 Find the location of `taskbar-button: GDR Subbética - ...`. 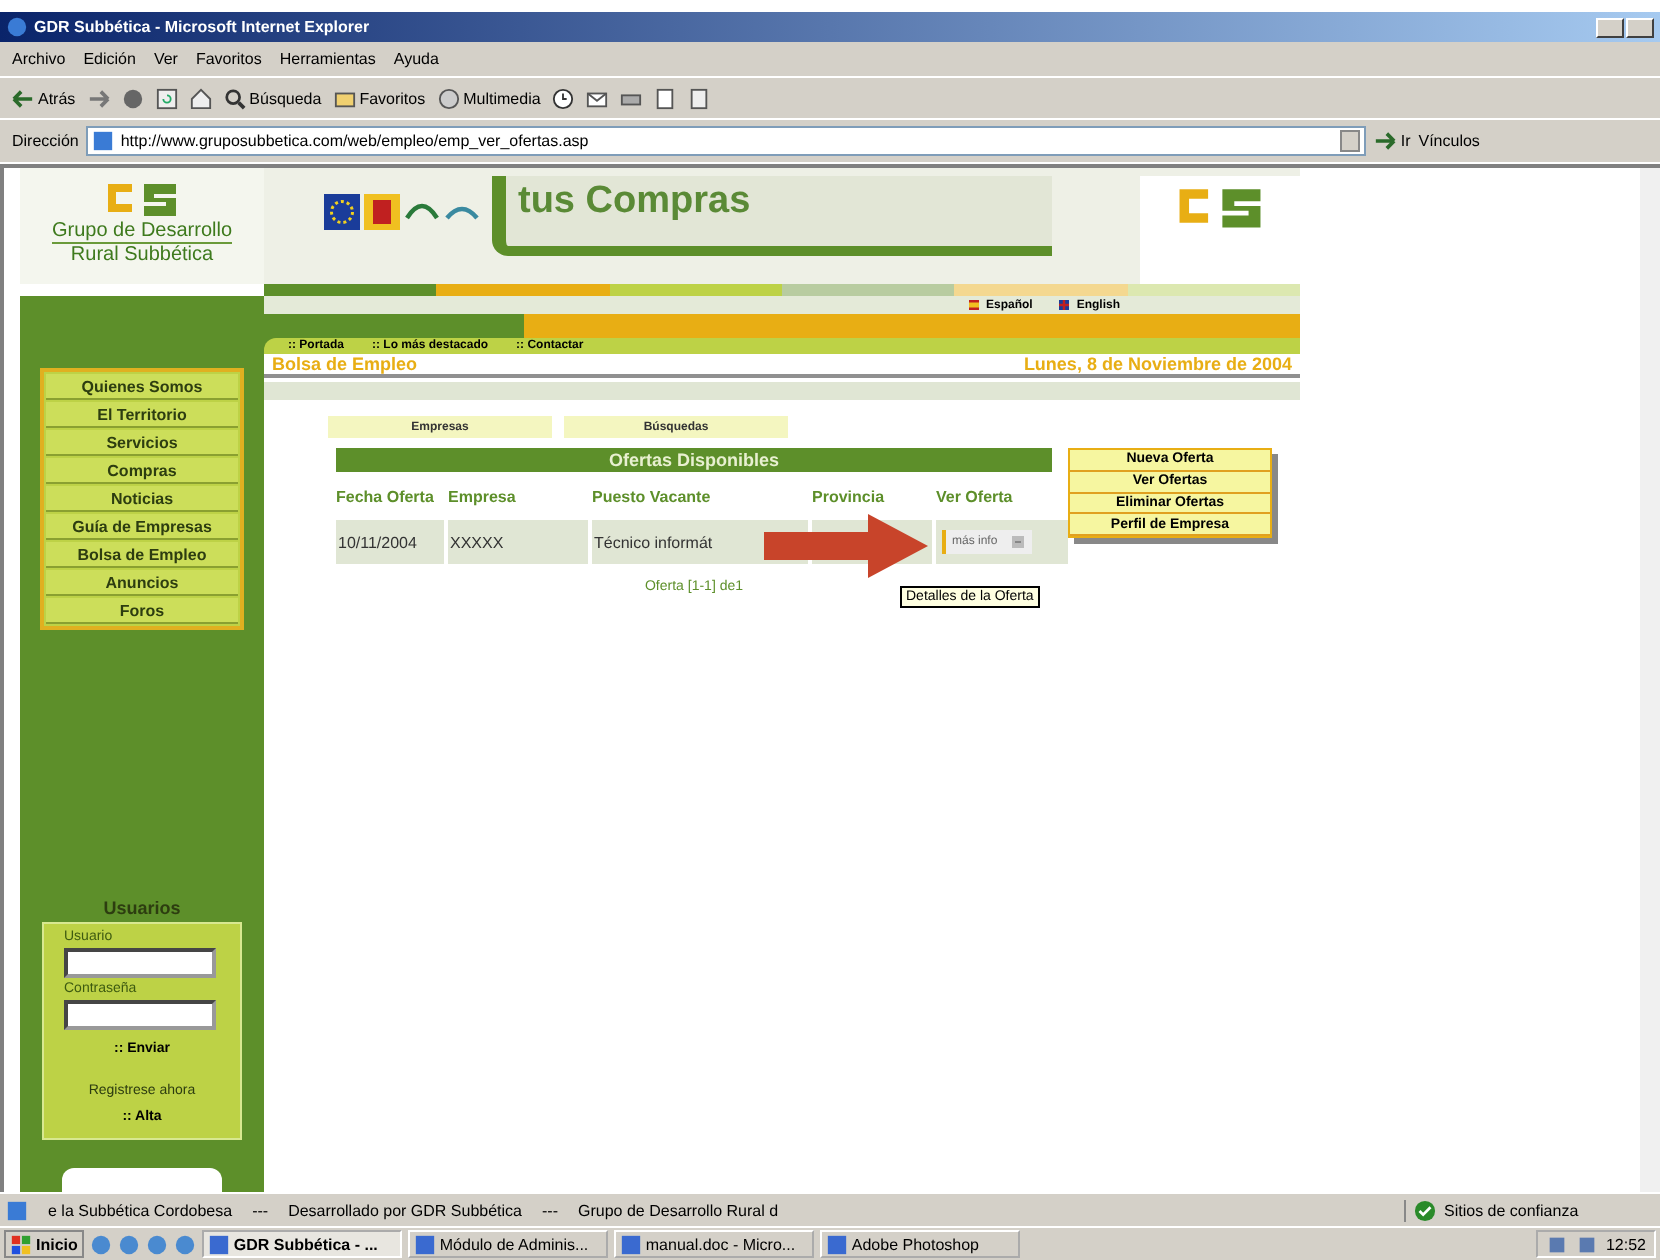

taskbar-button: GDR Subbética - ... is located at coordinates (301, 1244).